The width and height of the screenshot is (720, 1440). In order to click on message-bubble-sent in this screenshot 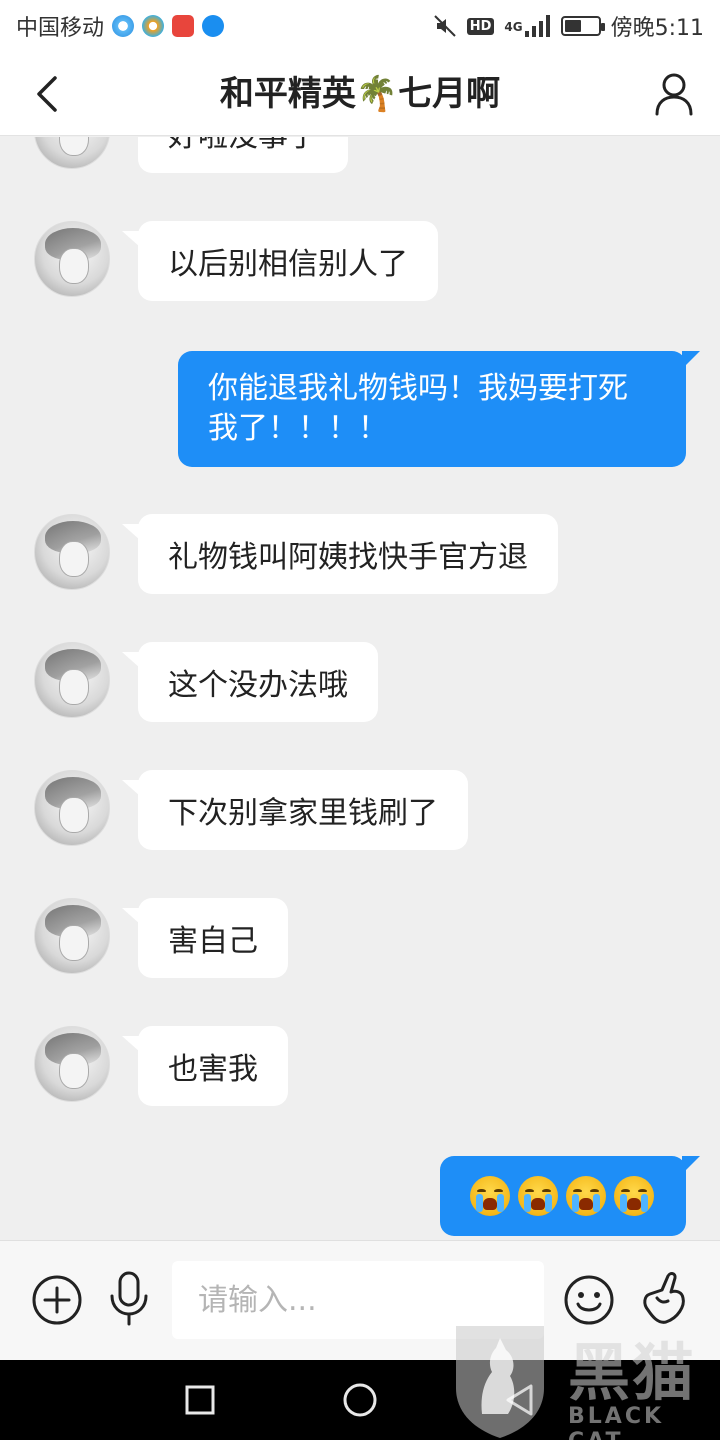, I will do `click(570, 1196)`.